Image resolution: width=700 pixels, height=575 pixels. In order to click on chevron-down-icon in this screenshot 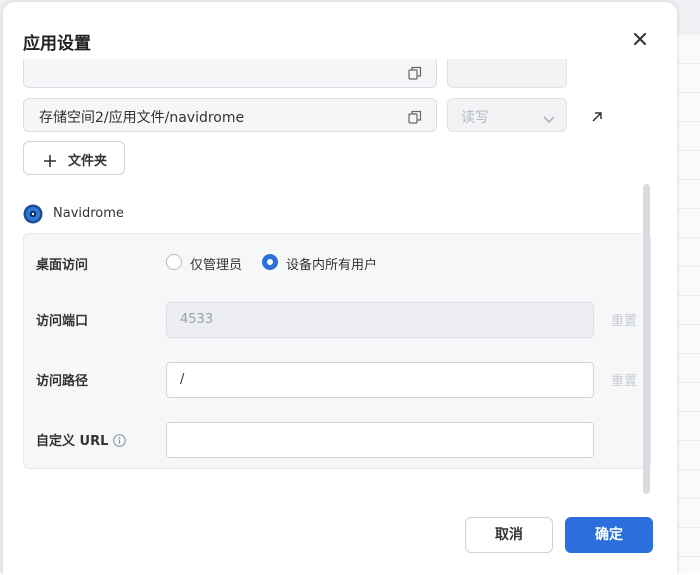, I will do `click(549, 117)`.